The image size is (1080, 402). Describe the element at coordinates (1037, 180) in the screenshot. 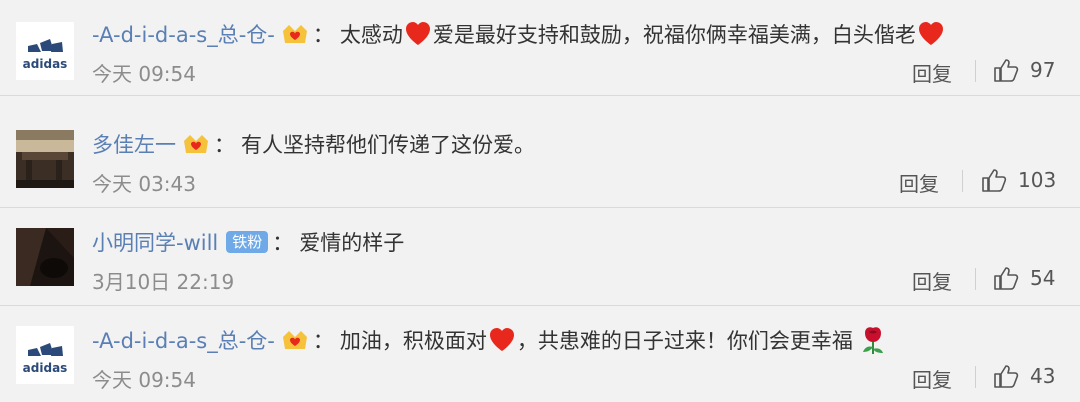

I see `like-count: 103` at that location.